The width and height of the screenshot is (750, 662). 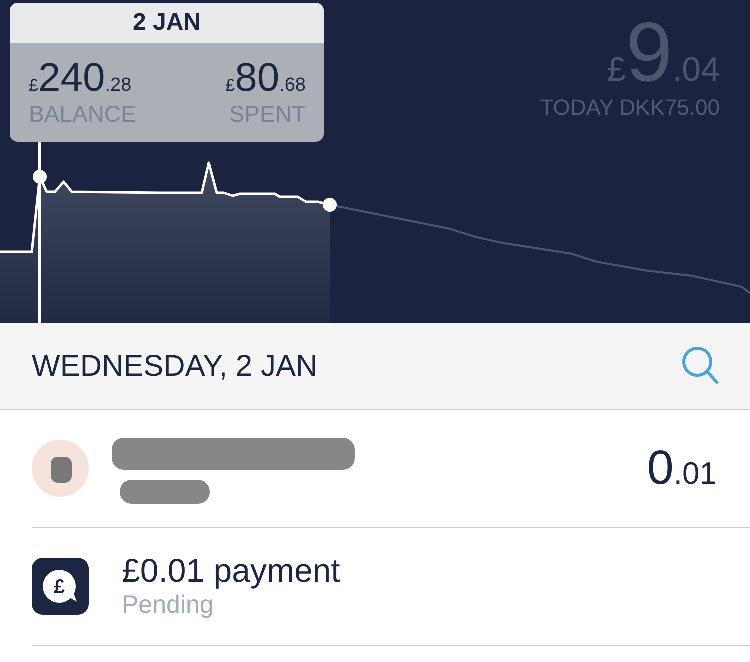 I want to click on spent-amount: £80.68, so click(x=266, y=78).